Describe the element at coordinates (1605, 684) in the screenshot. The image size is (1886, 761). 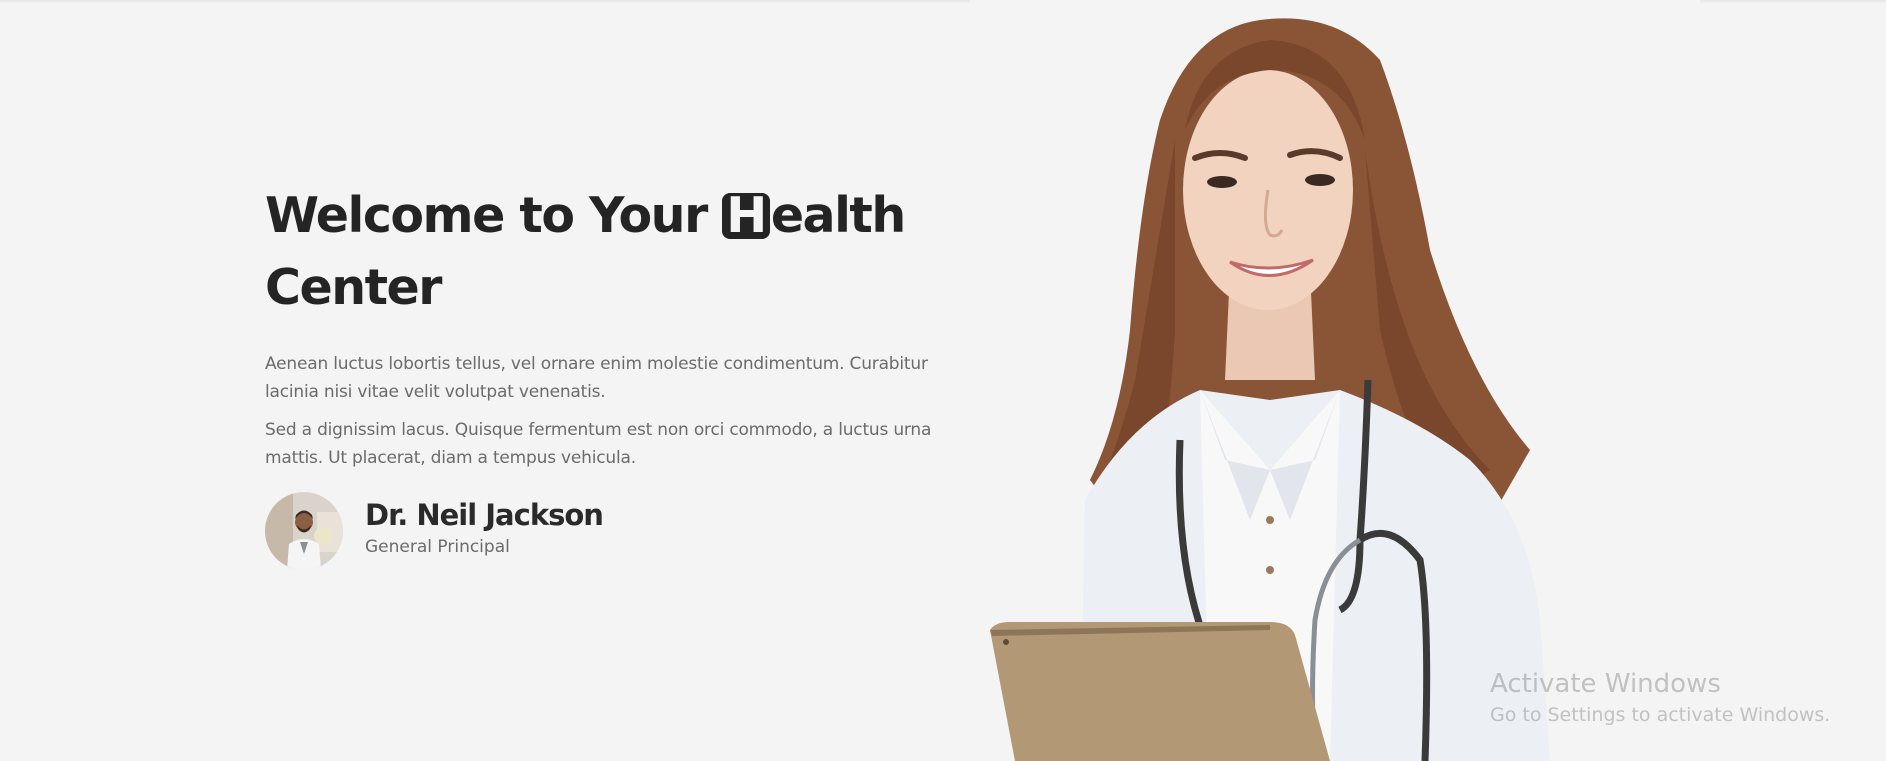
I see `watermark-title: Activate Windows` at that location.